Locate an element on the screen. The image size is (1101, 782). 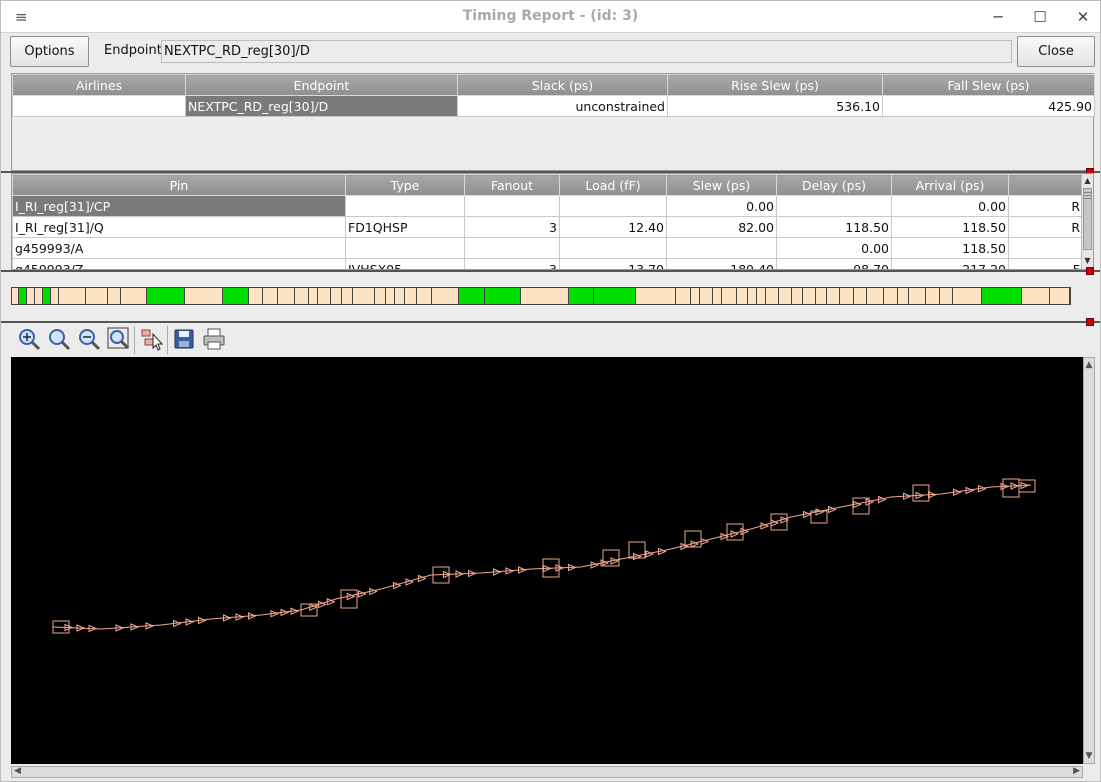
schematic-vertical-scrollbar: ▲ ▼ is located at coordinates (1089, 560).